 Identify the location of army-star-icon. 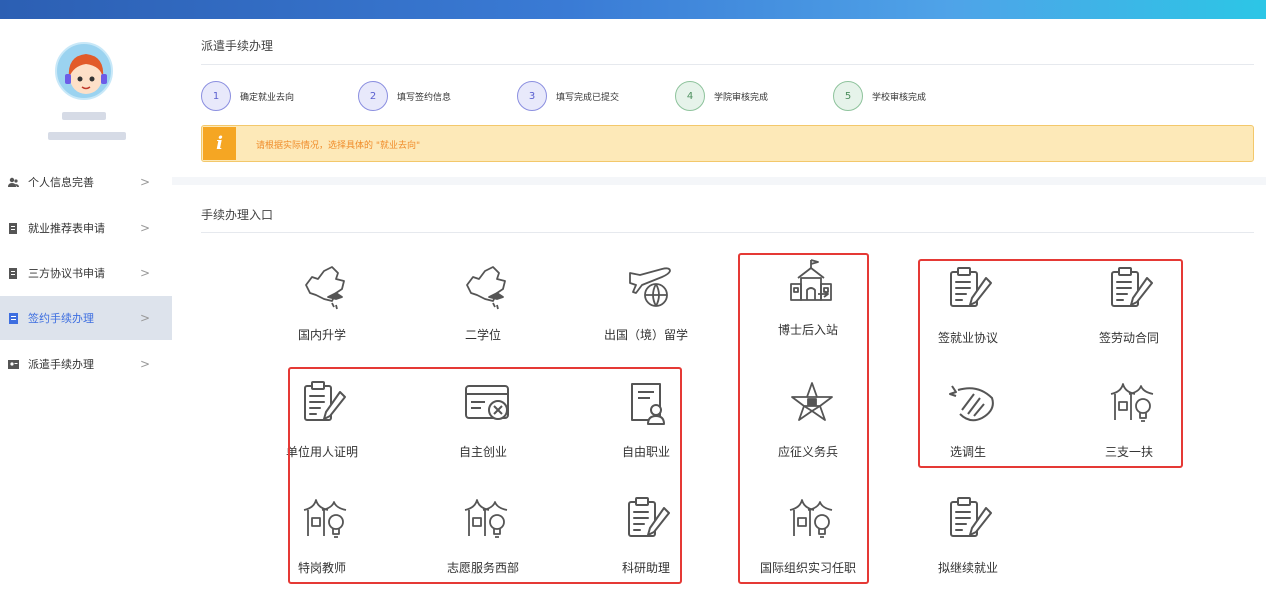
(812, 401).